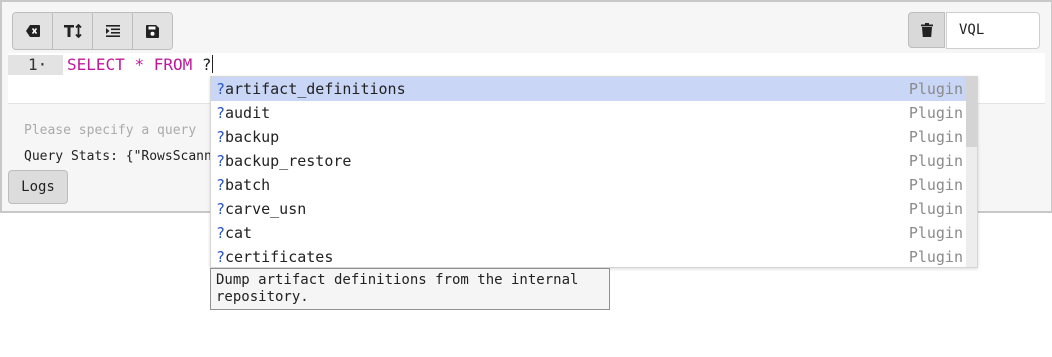 The height and width of the screenshot is (357, 1052). Describe the element at coordinates (589, 137) in the screenshot. I see `autocomplete-item: ? backup Plugin` at that location.